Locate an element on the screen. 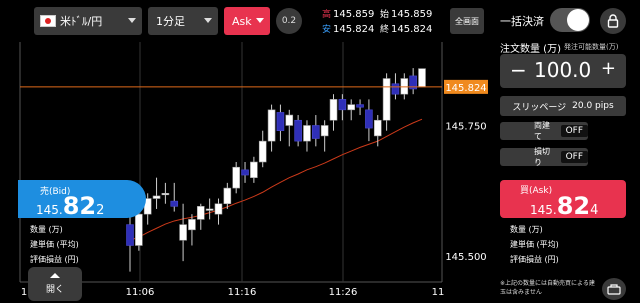 This screenshot has height=303, width=640. ask-avg-label: 建単価 (平均) is located at coordinates (534, 244).